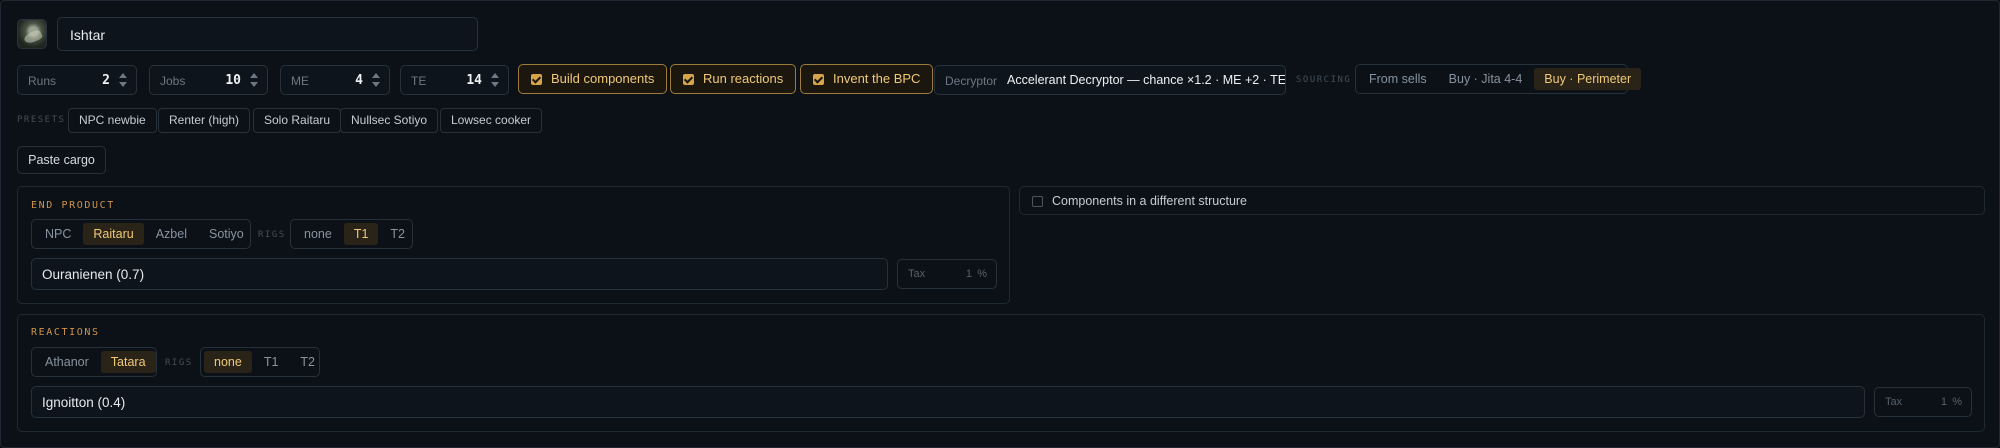 The height and width of the screenshot is (448, 2000). What do you see at coordinates (474, 80) in the screenshot?
I see `te-value: 14` at bounding box center [474, 80].